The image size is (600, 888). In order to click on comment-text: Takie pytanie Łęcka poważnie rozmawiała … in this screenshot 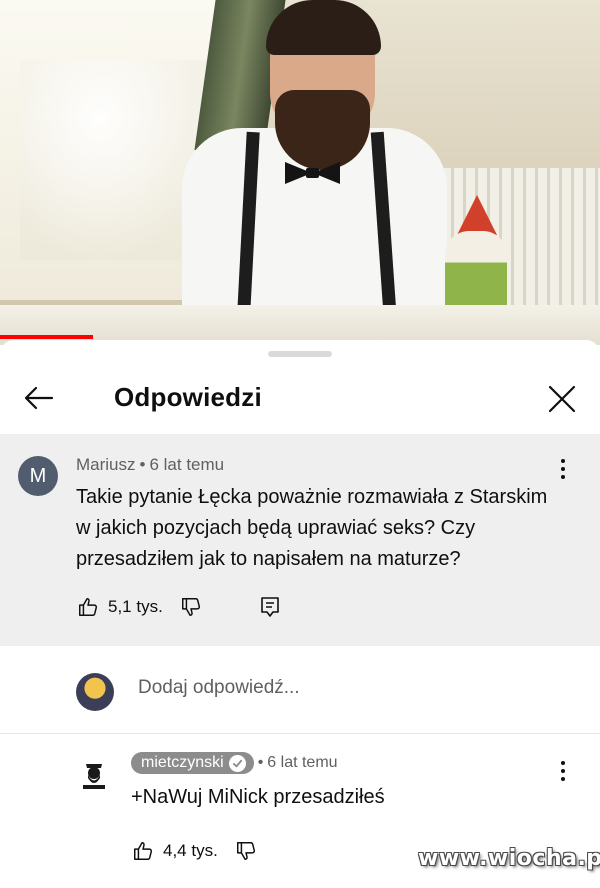, I will do `click(312, 528)`.